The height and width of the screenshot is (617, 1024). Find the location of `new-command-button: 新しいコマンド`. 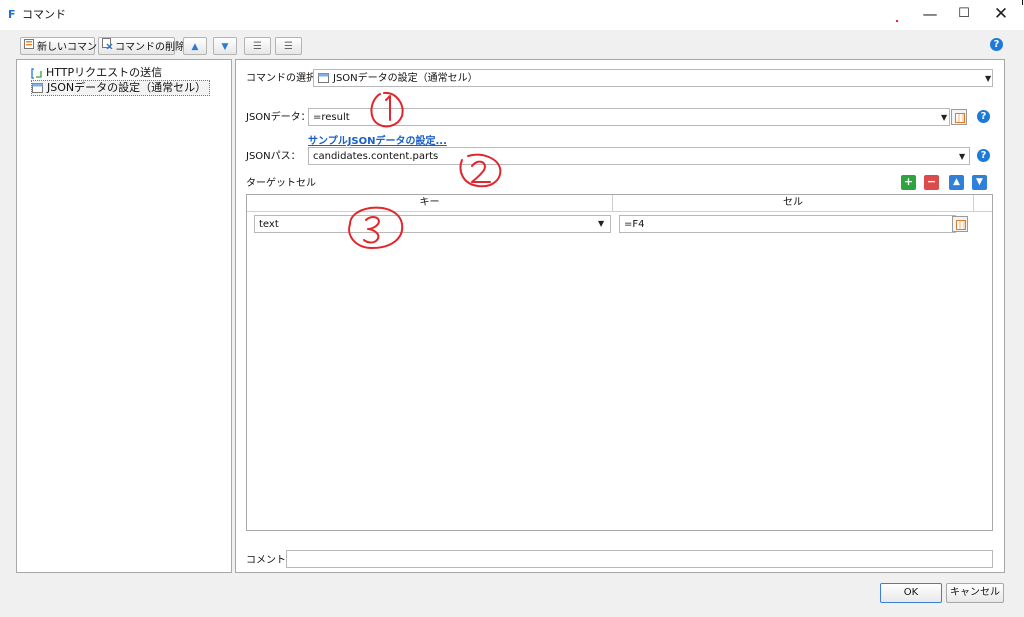

new-command-button: 新しいコマンド is located at coordinates (63, 46).